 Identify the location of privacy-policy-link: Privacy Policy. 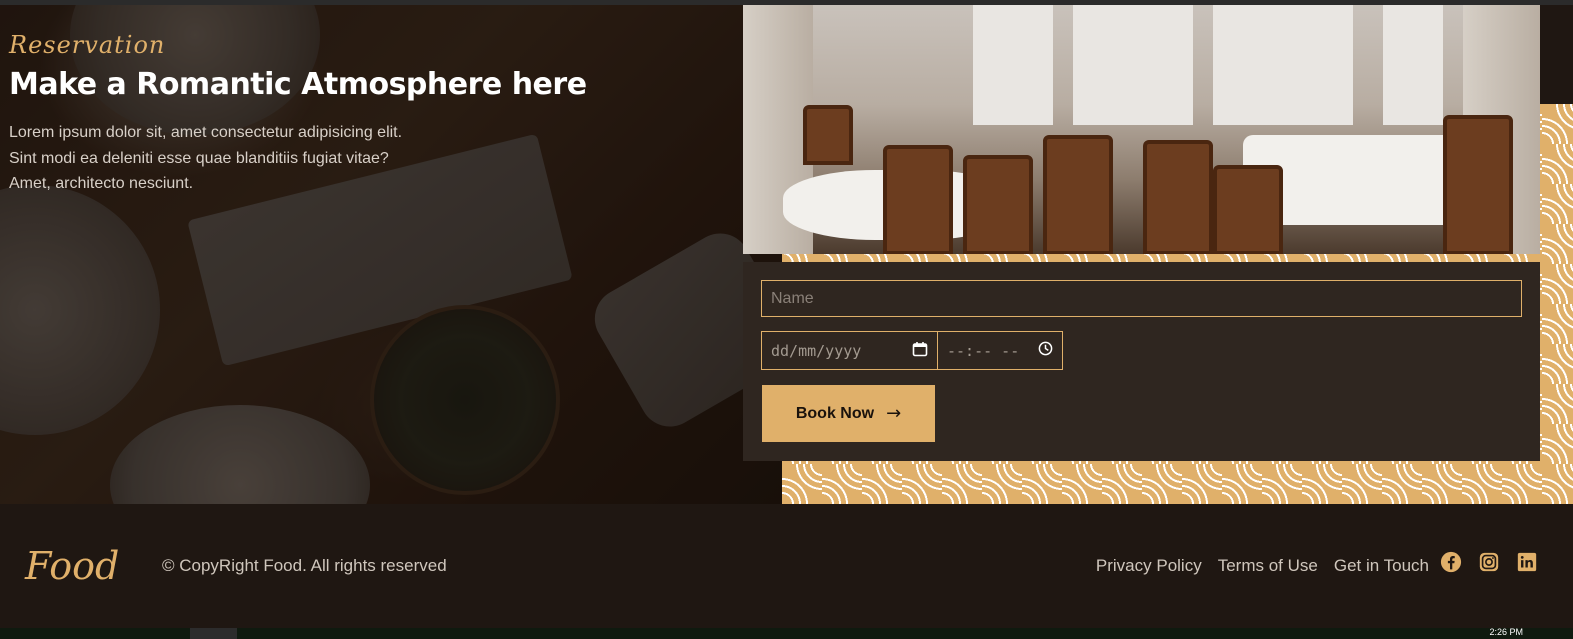
(1149, 566).